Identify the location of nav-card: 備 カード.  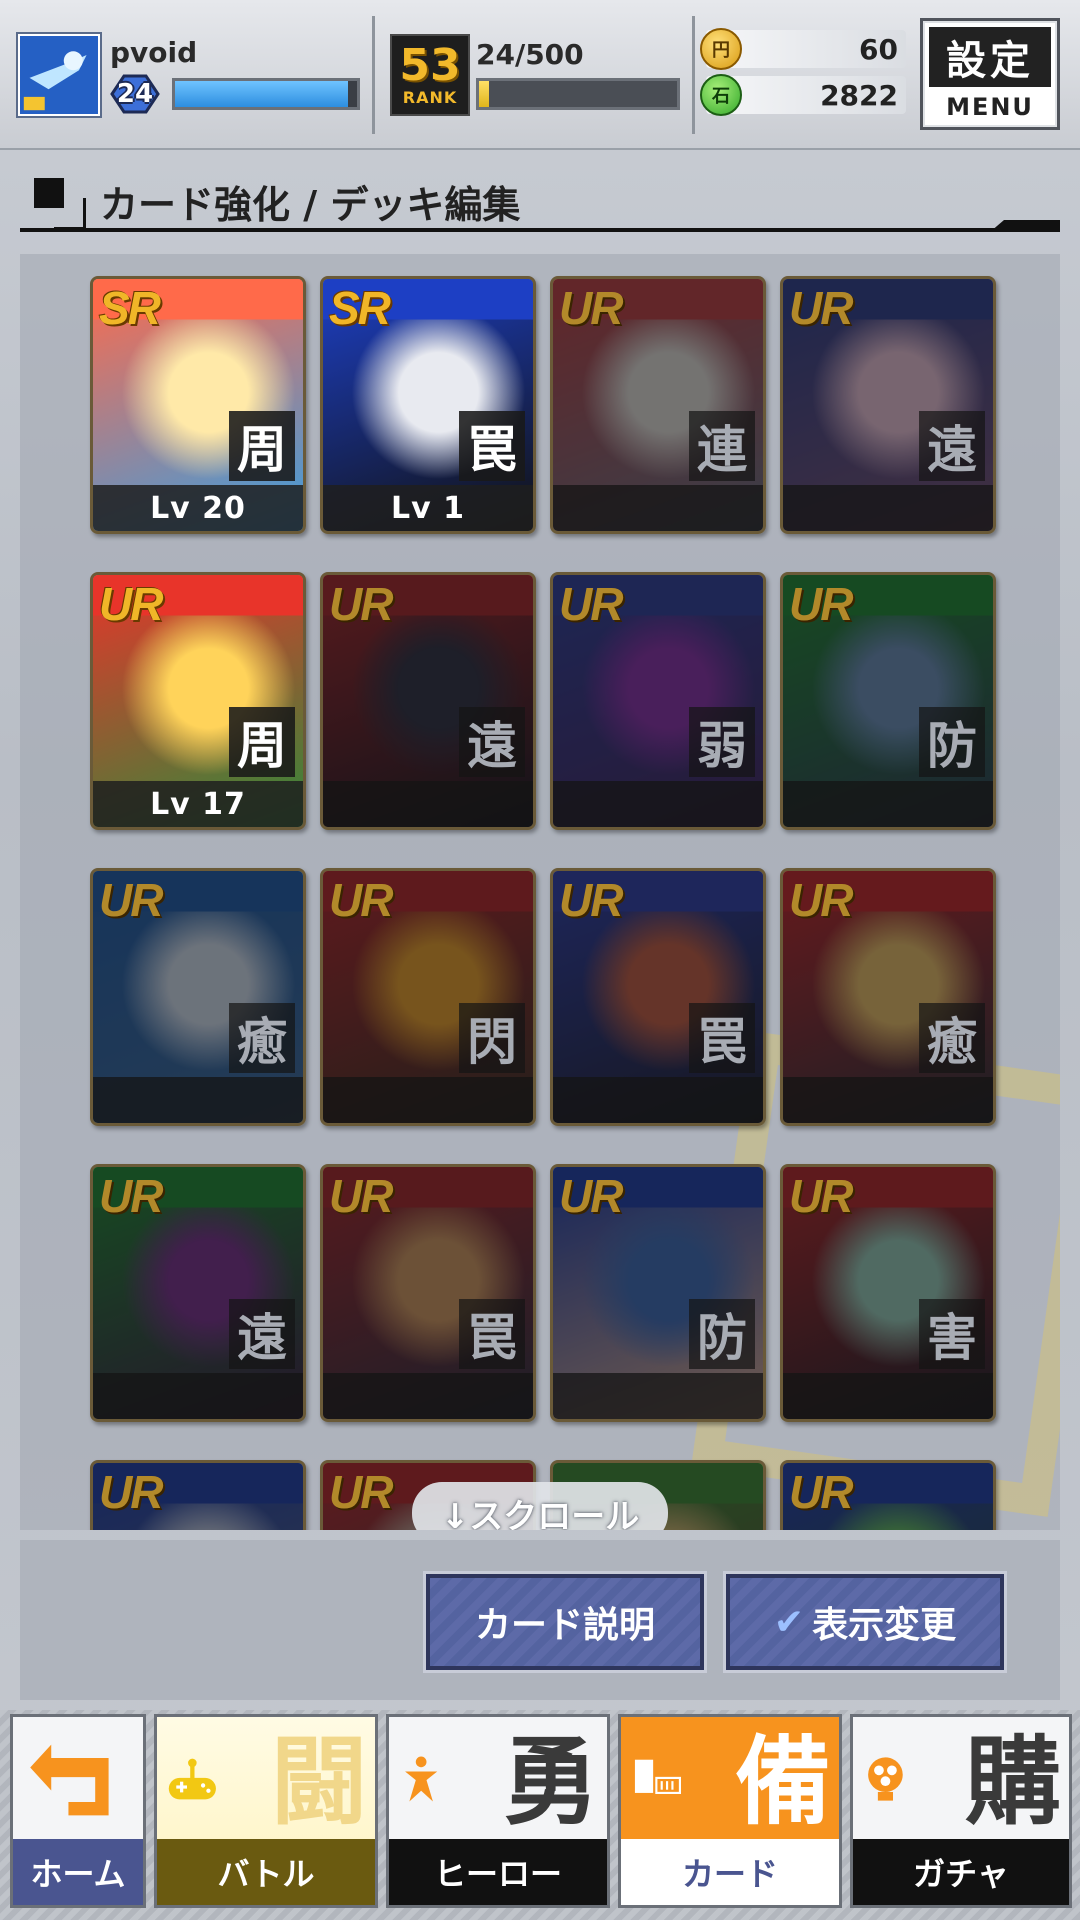
(730, 1811).